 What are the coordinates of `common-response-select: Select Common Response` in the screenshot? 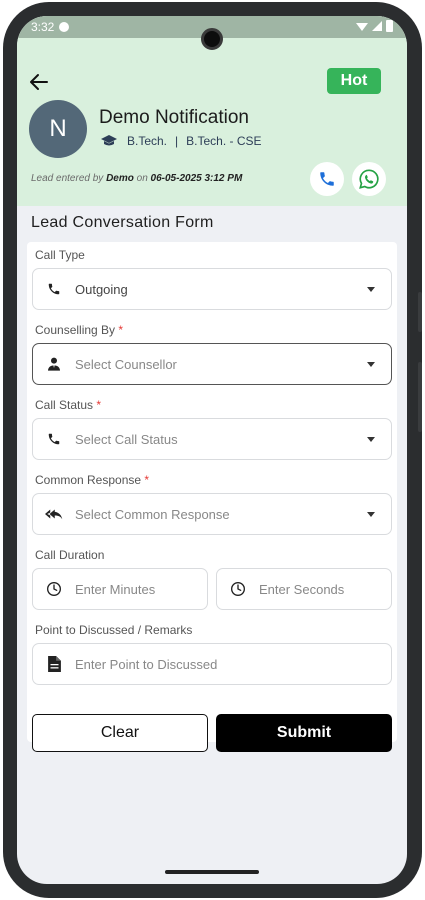 It's located at (212, 514).